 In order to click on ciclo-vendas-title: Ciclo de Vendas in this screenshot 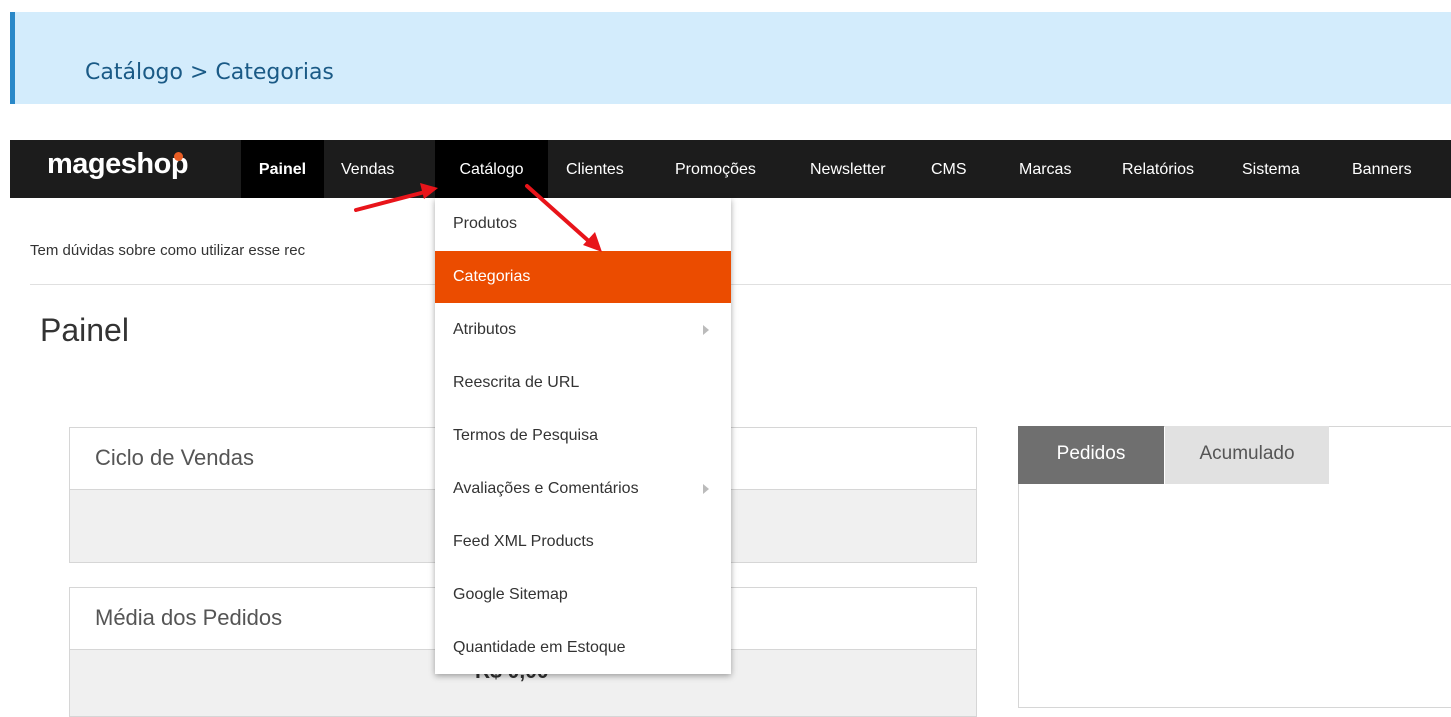, I will do `click(174, 457)`.